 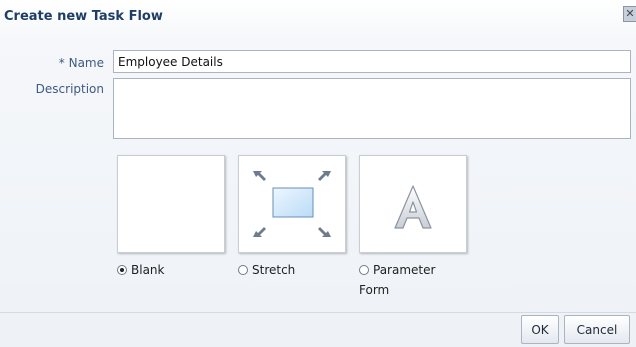 What do you see at coordinates (61, 63) in the screenshot?
I see `required-marker: *` at bounding box center [61, 63].